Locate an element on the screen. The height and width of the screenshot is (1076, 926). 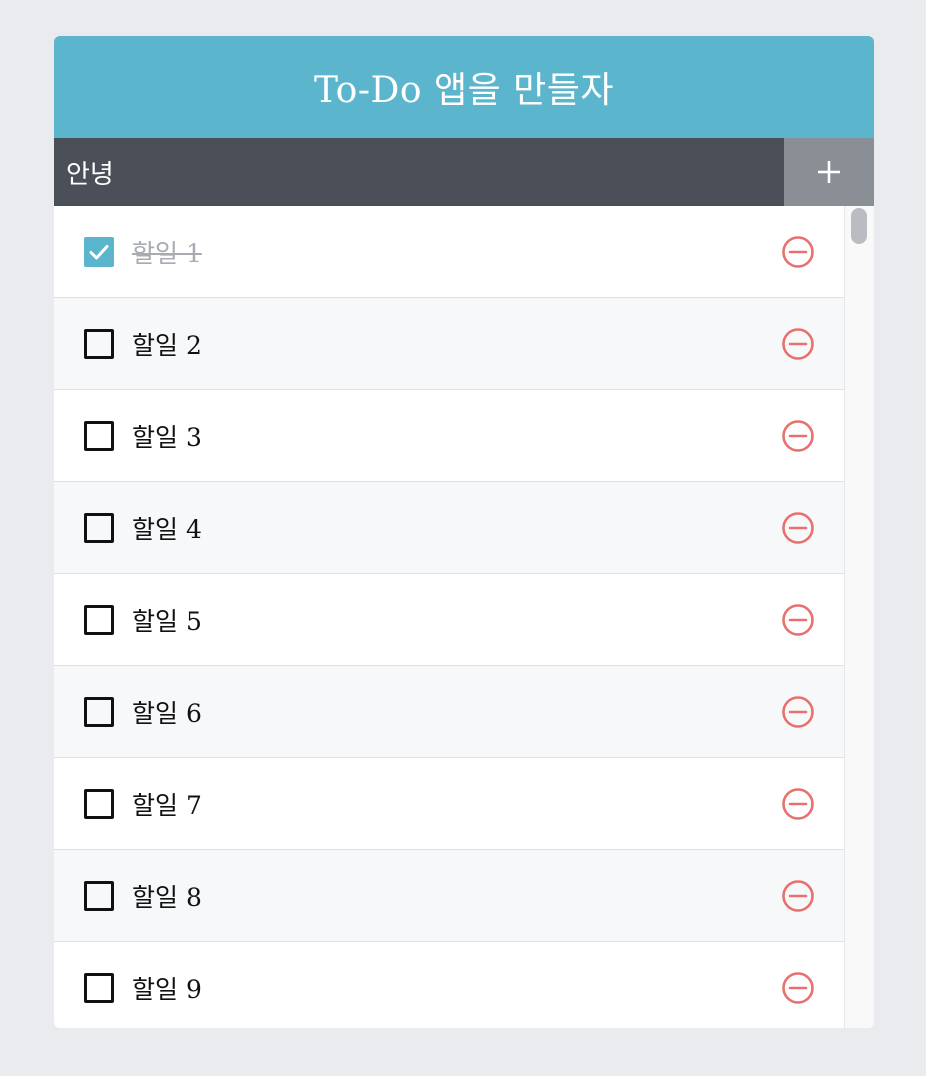
todo-item: 할일 2 is located at coordinates (449, 344).